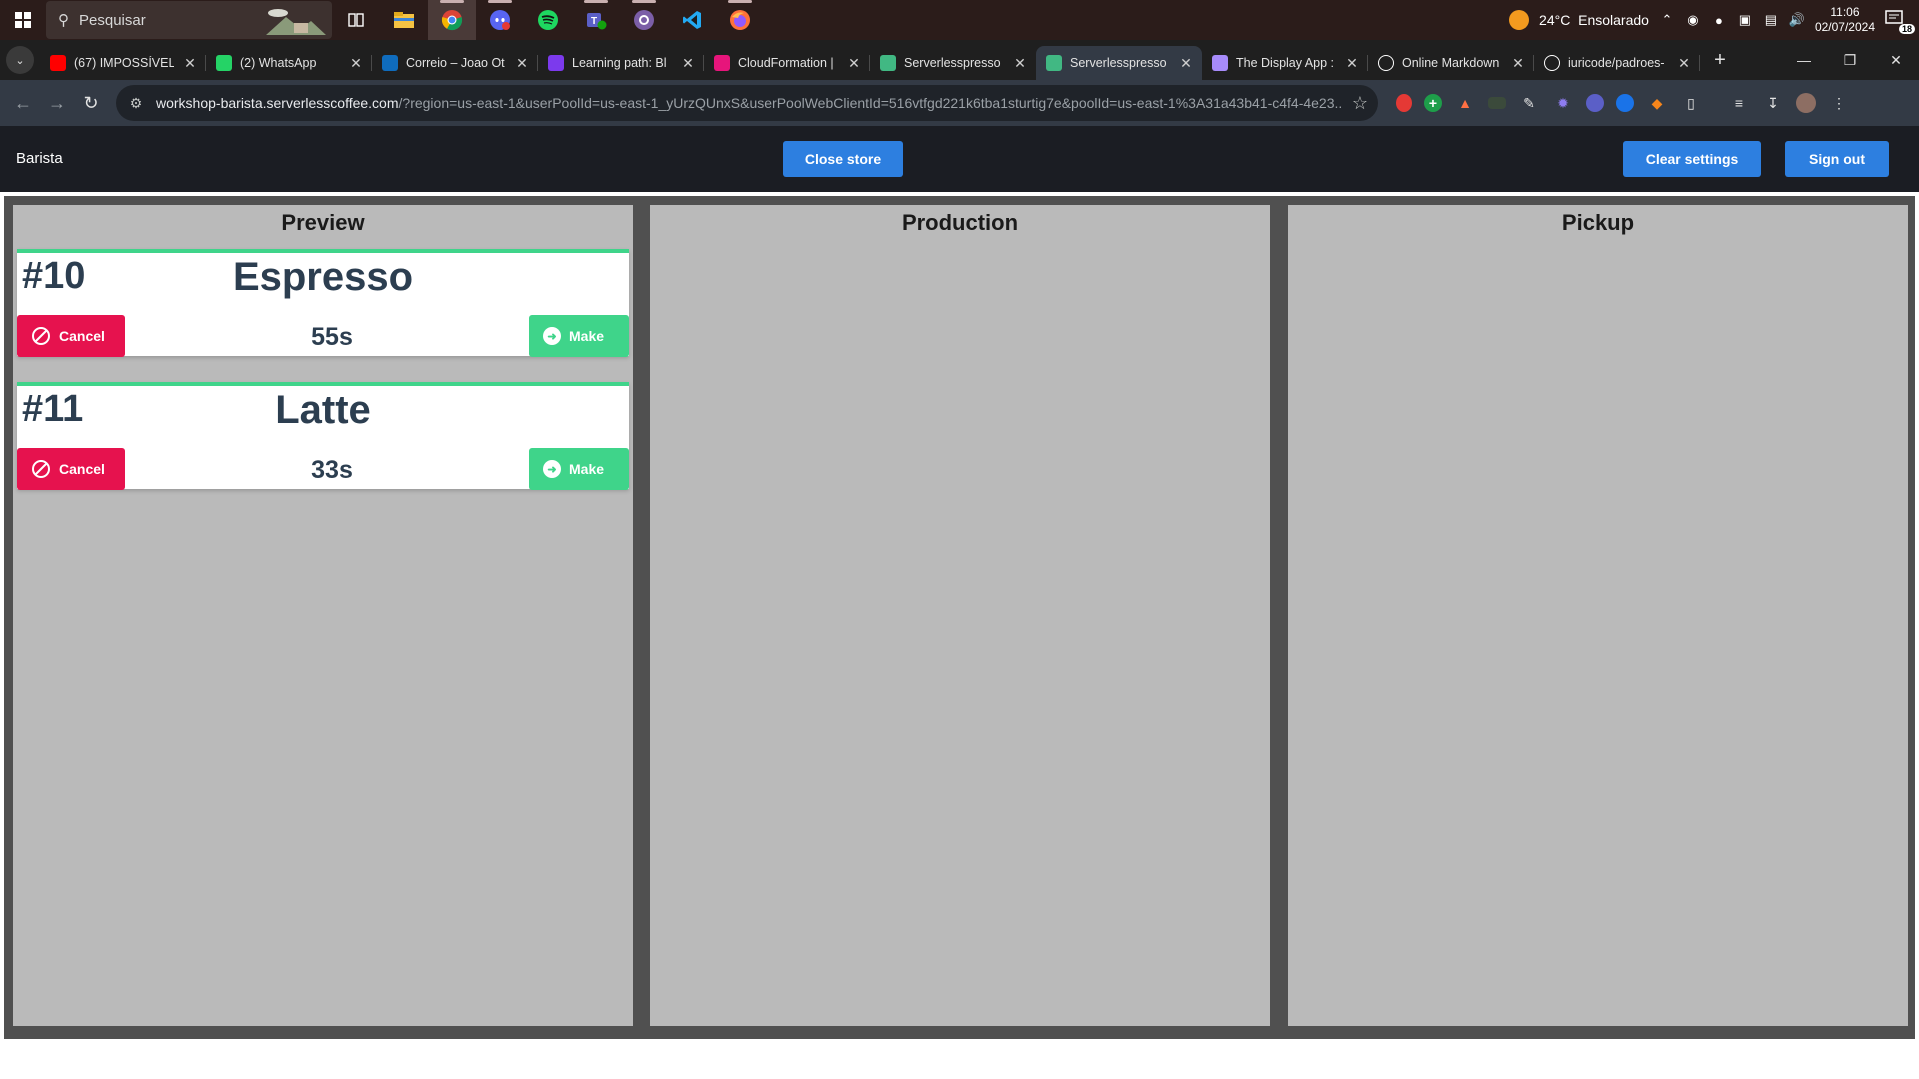 The height and width of the screenshot is (1079, 1919). Describe the element at coordinates (296, 22) in the screenshot. I see `search-highlight-art-icon` at that location.